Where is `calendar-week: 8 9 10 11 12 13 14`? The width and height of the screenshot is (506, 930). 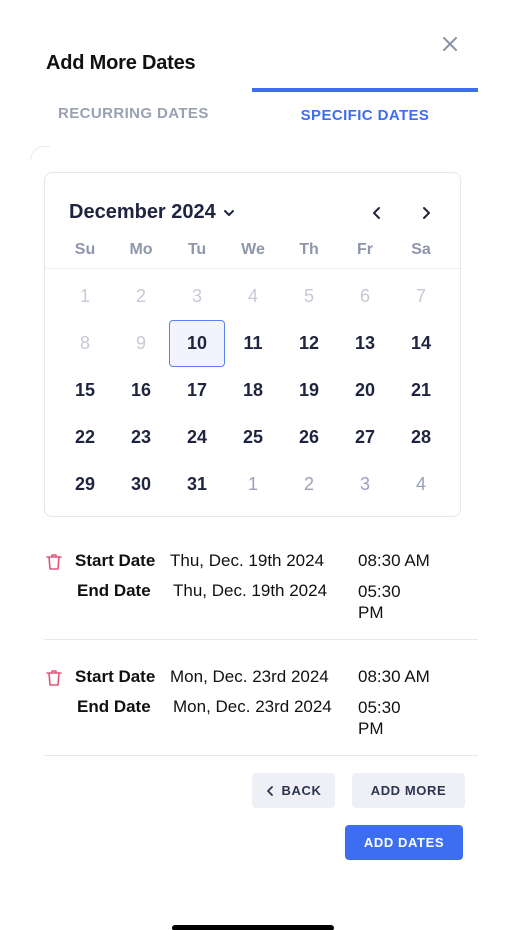
calendar-week: 8 9 10 11 12 13 14 is located at coordinates (253, 343).